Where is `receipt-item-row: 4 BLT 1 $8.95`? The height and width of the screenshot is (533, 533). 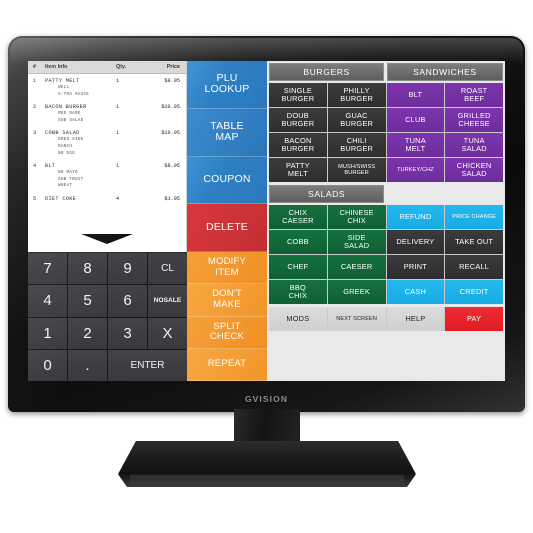 receipt-item-row: 4 BLT 1 $8.95 is located at coordinates (107, 166).